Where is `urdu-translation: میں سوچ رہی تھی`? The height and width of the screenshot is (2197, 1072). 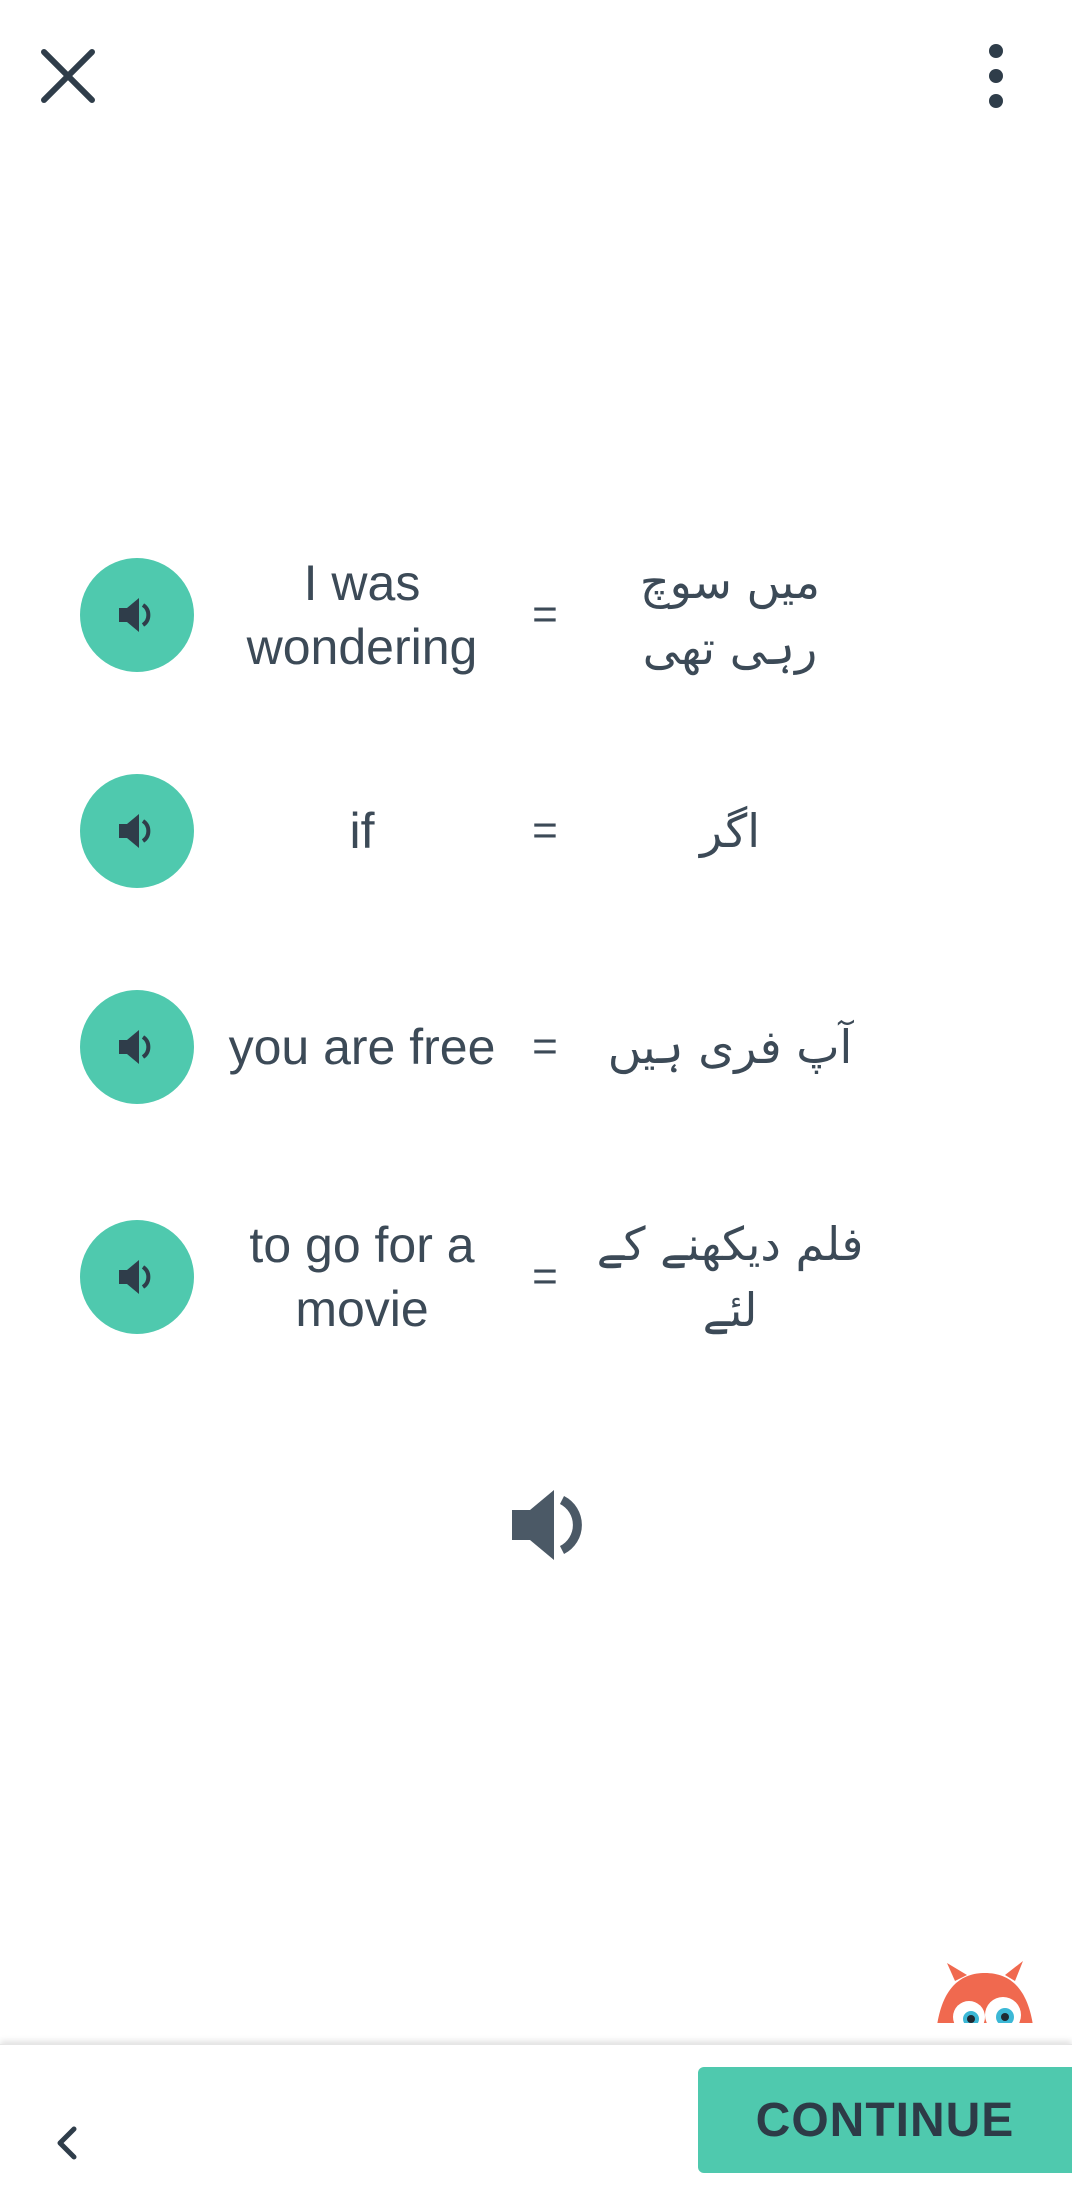 urdu-translation: میں سوچ رہی تھی is located at coordinates (730, 615).